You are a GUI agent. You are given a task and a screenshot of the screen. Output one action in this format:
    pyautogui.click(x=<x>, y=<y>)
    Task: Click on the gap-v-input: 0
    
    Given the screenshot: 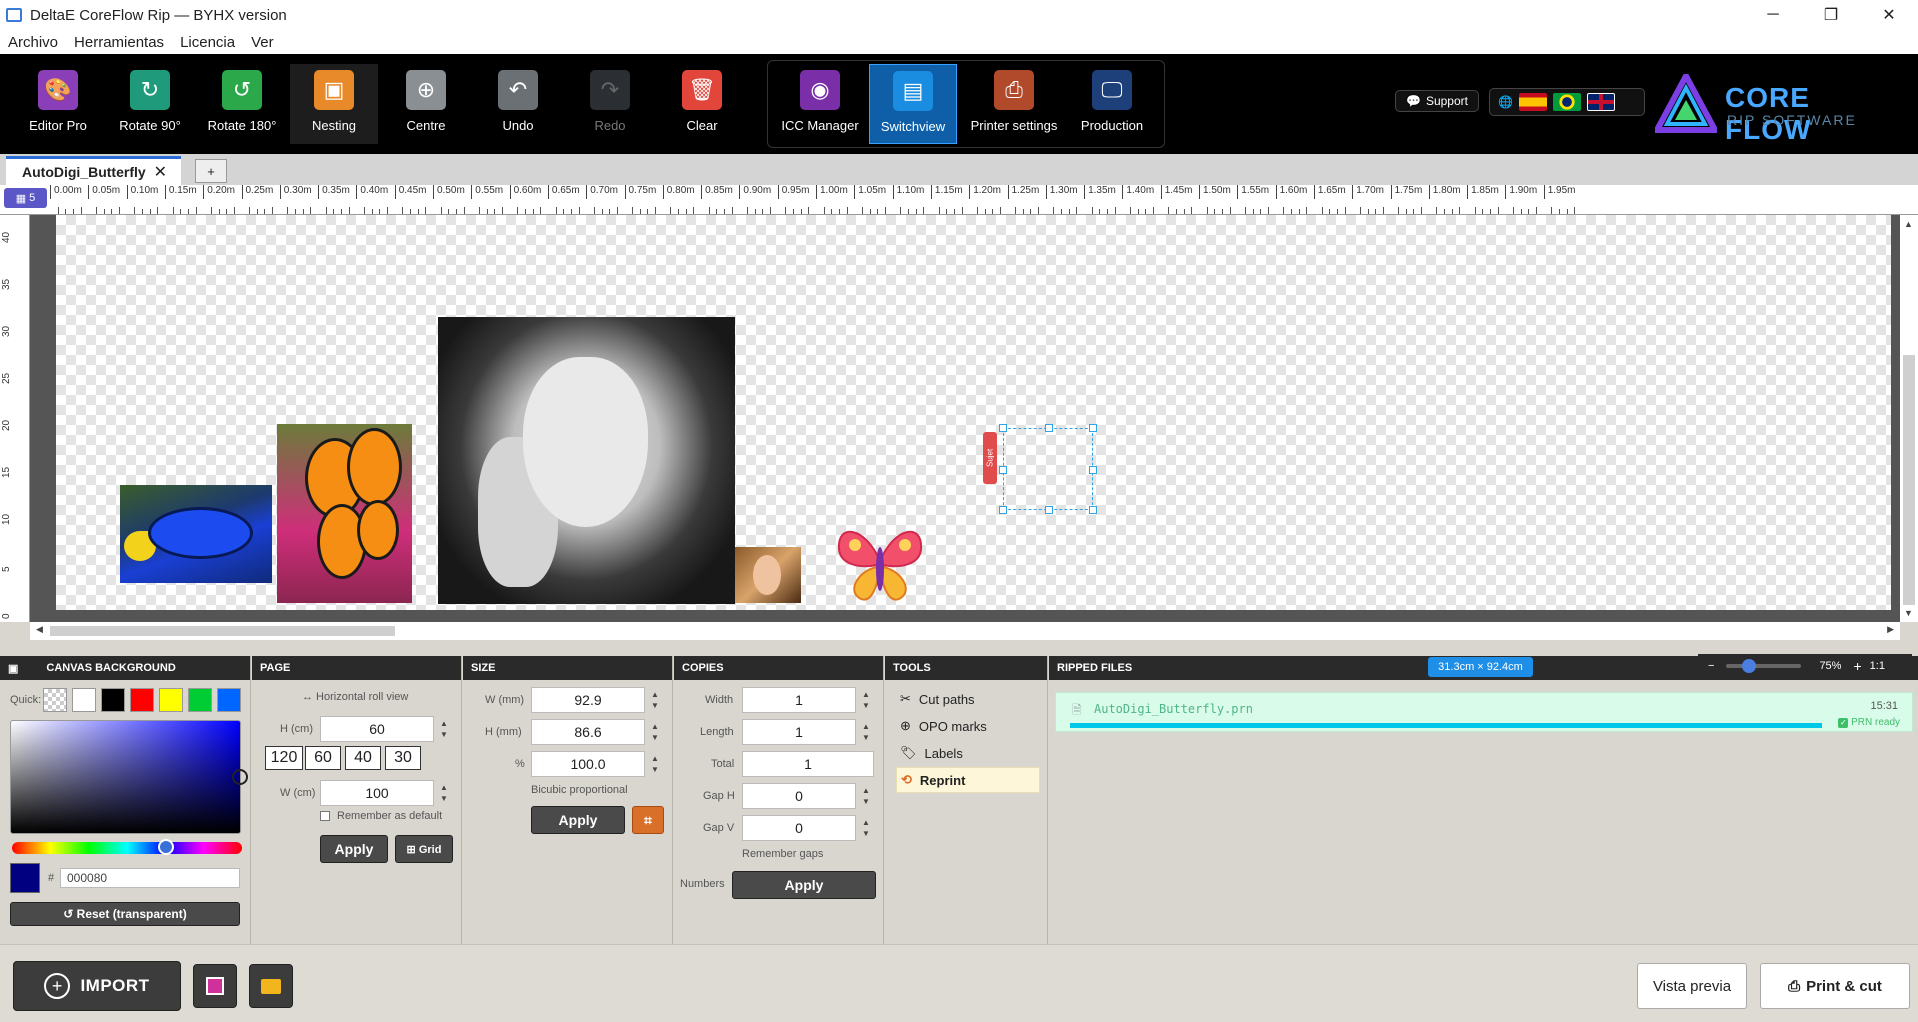 What is the action you would take?
    pyautogui.click(x=799, y=828)
    